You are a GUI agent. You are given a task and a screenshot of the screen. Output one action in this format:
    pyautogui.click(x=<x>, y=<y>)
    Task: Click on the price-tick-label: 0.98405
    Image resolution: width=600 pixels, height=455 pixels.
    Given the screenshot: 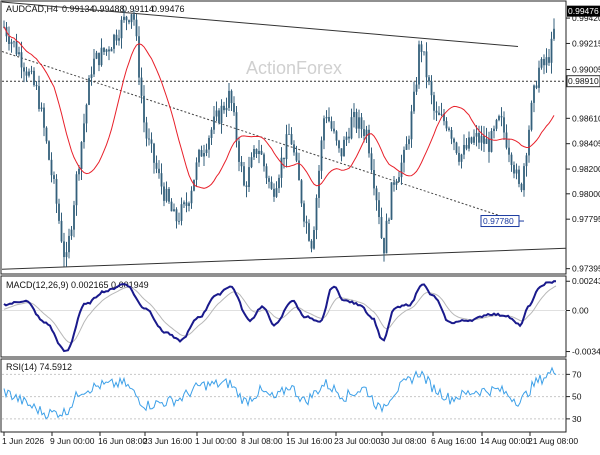 What is the action you would take?
    pyautogui.click(x=586, y=144)
    